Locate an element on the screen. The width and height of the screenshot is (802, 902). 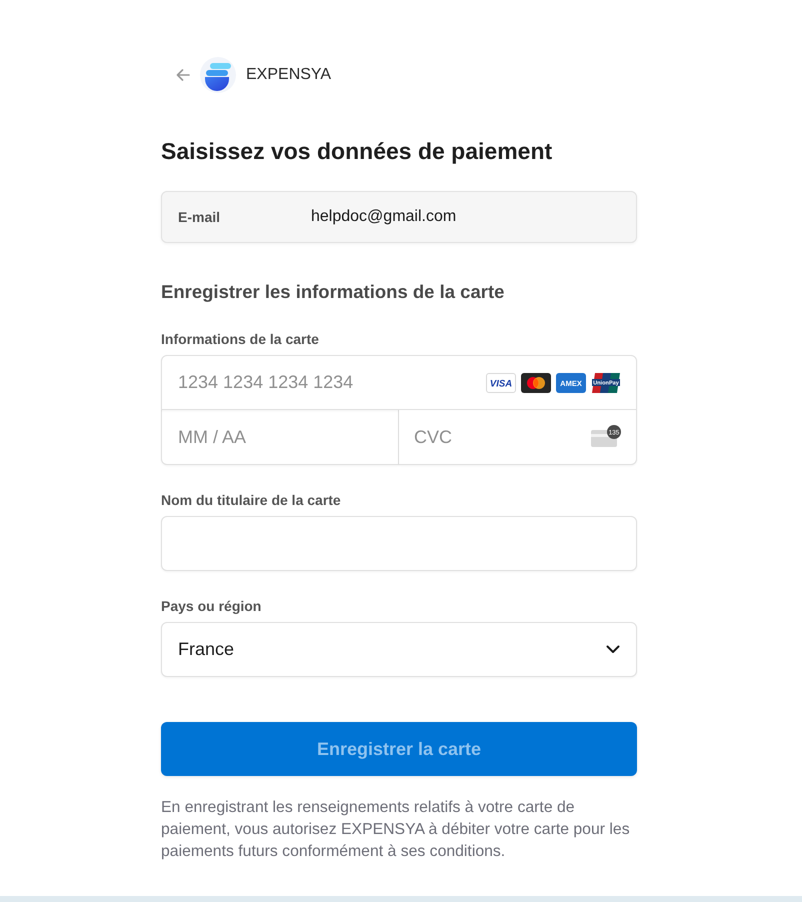
logo-icon is located at coordinates (218, 75).